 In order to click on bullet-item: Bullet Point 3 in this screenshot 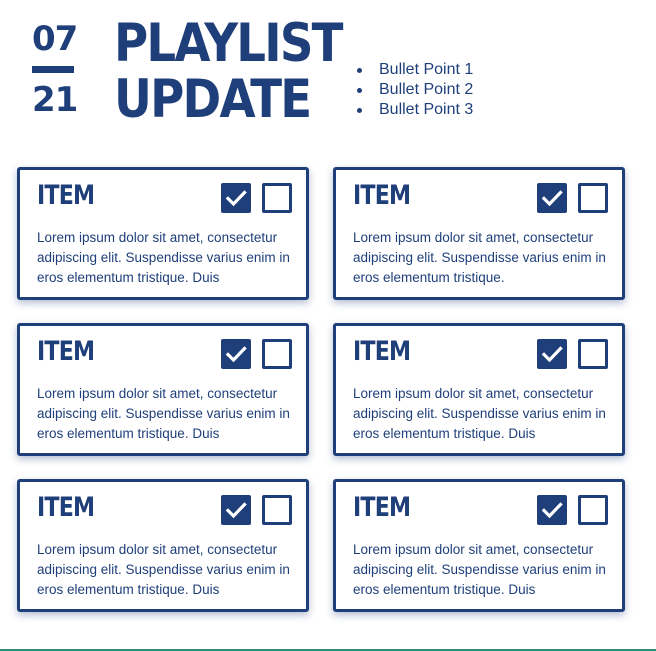, I will do `click(415, 110)`.